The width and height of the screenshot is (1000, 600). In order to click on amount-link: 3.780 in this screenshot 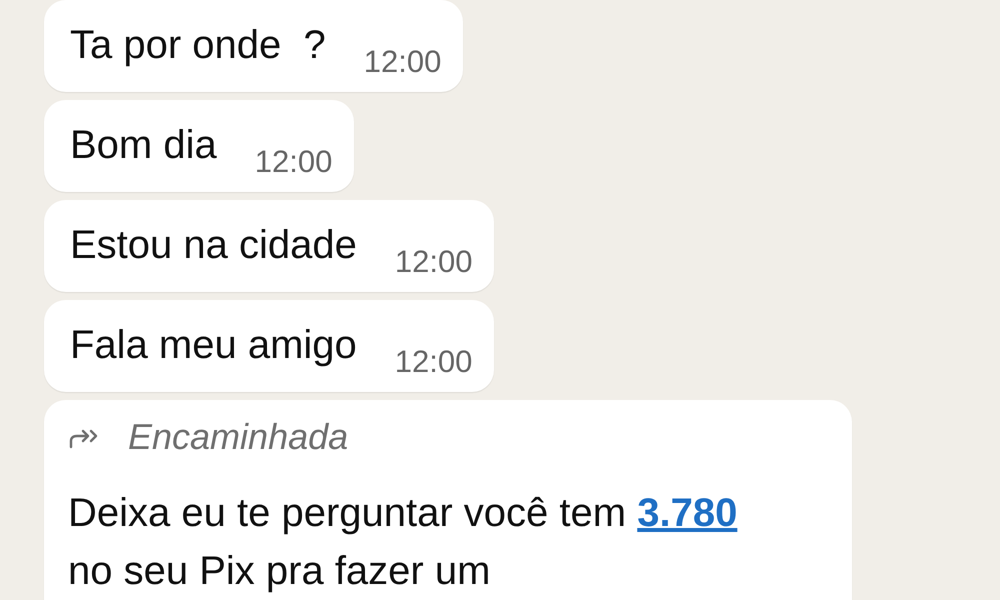, I will do `click(687, 513)`.